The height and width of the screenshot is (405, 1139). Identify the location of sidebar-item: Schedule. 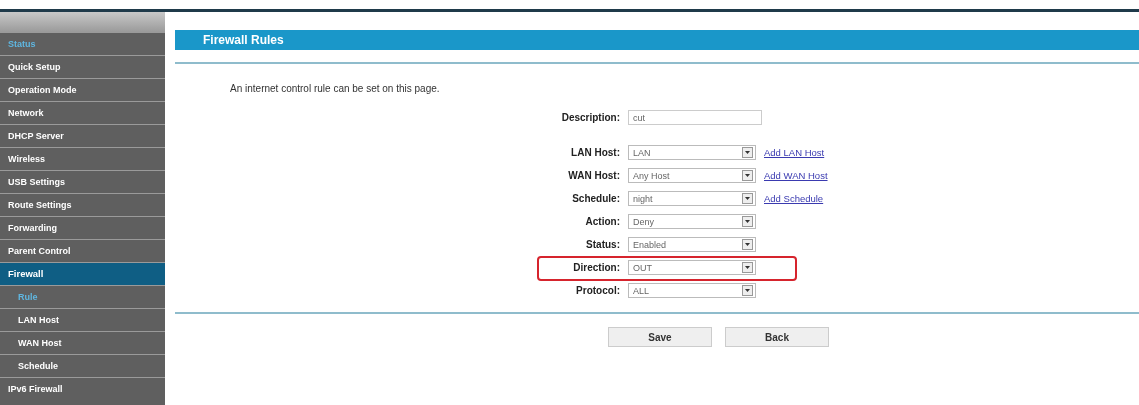
(82, 365).